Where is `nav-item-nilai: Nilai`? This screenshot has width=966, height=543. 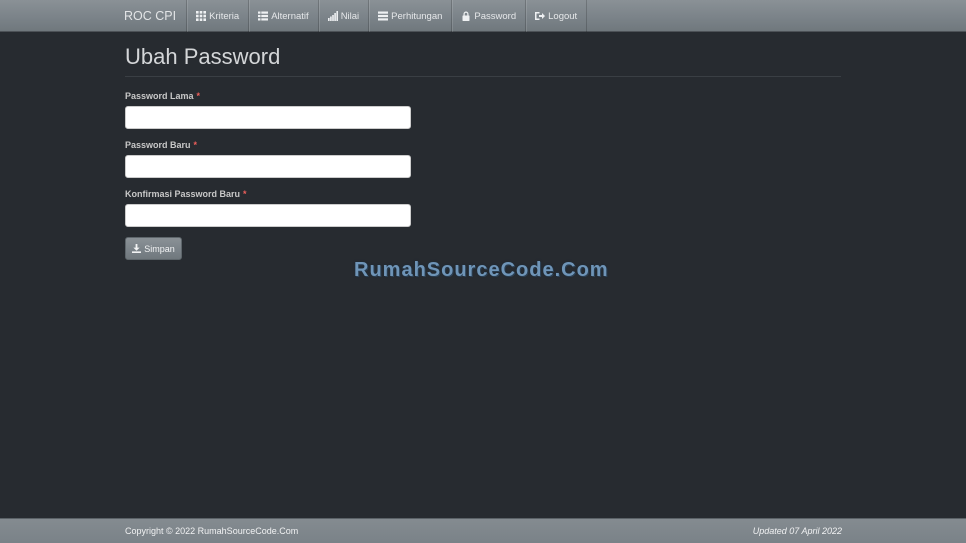
nav-item-nilai: Nilai is located at coordinates (342, 16).